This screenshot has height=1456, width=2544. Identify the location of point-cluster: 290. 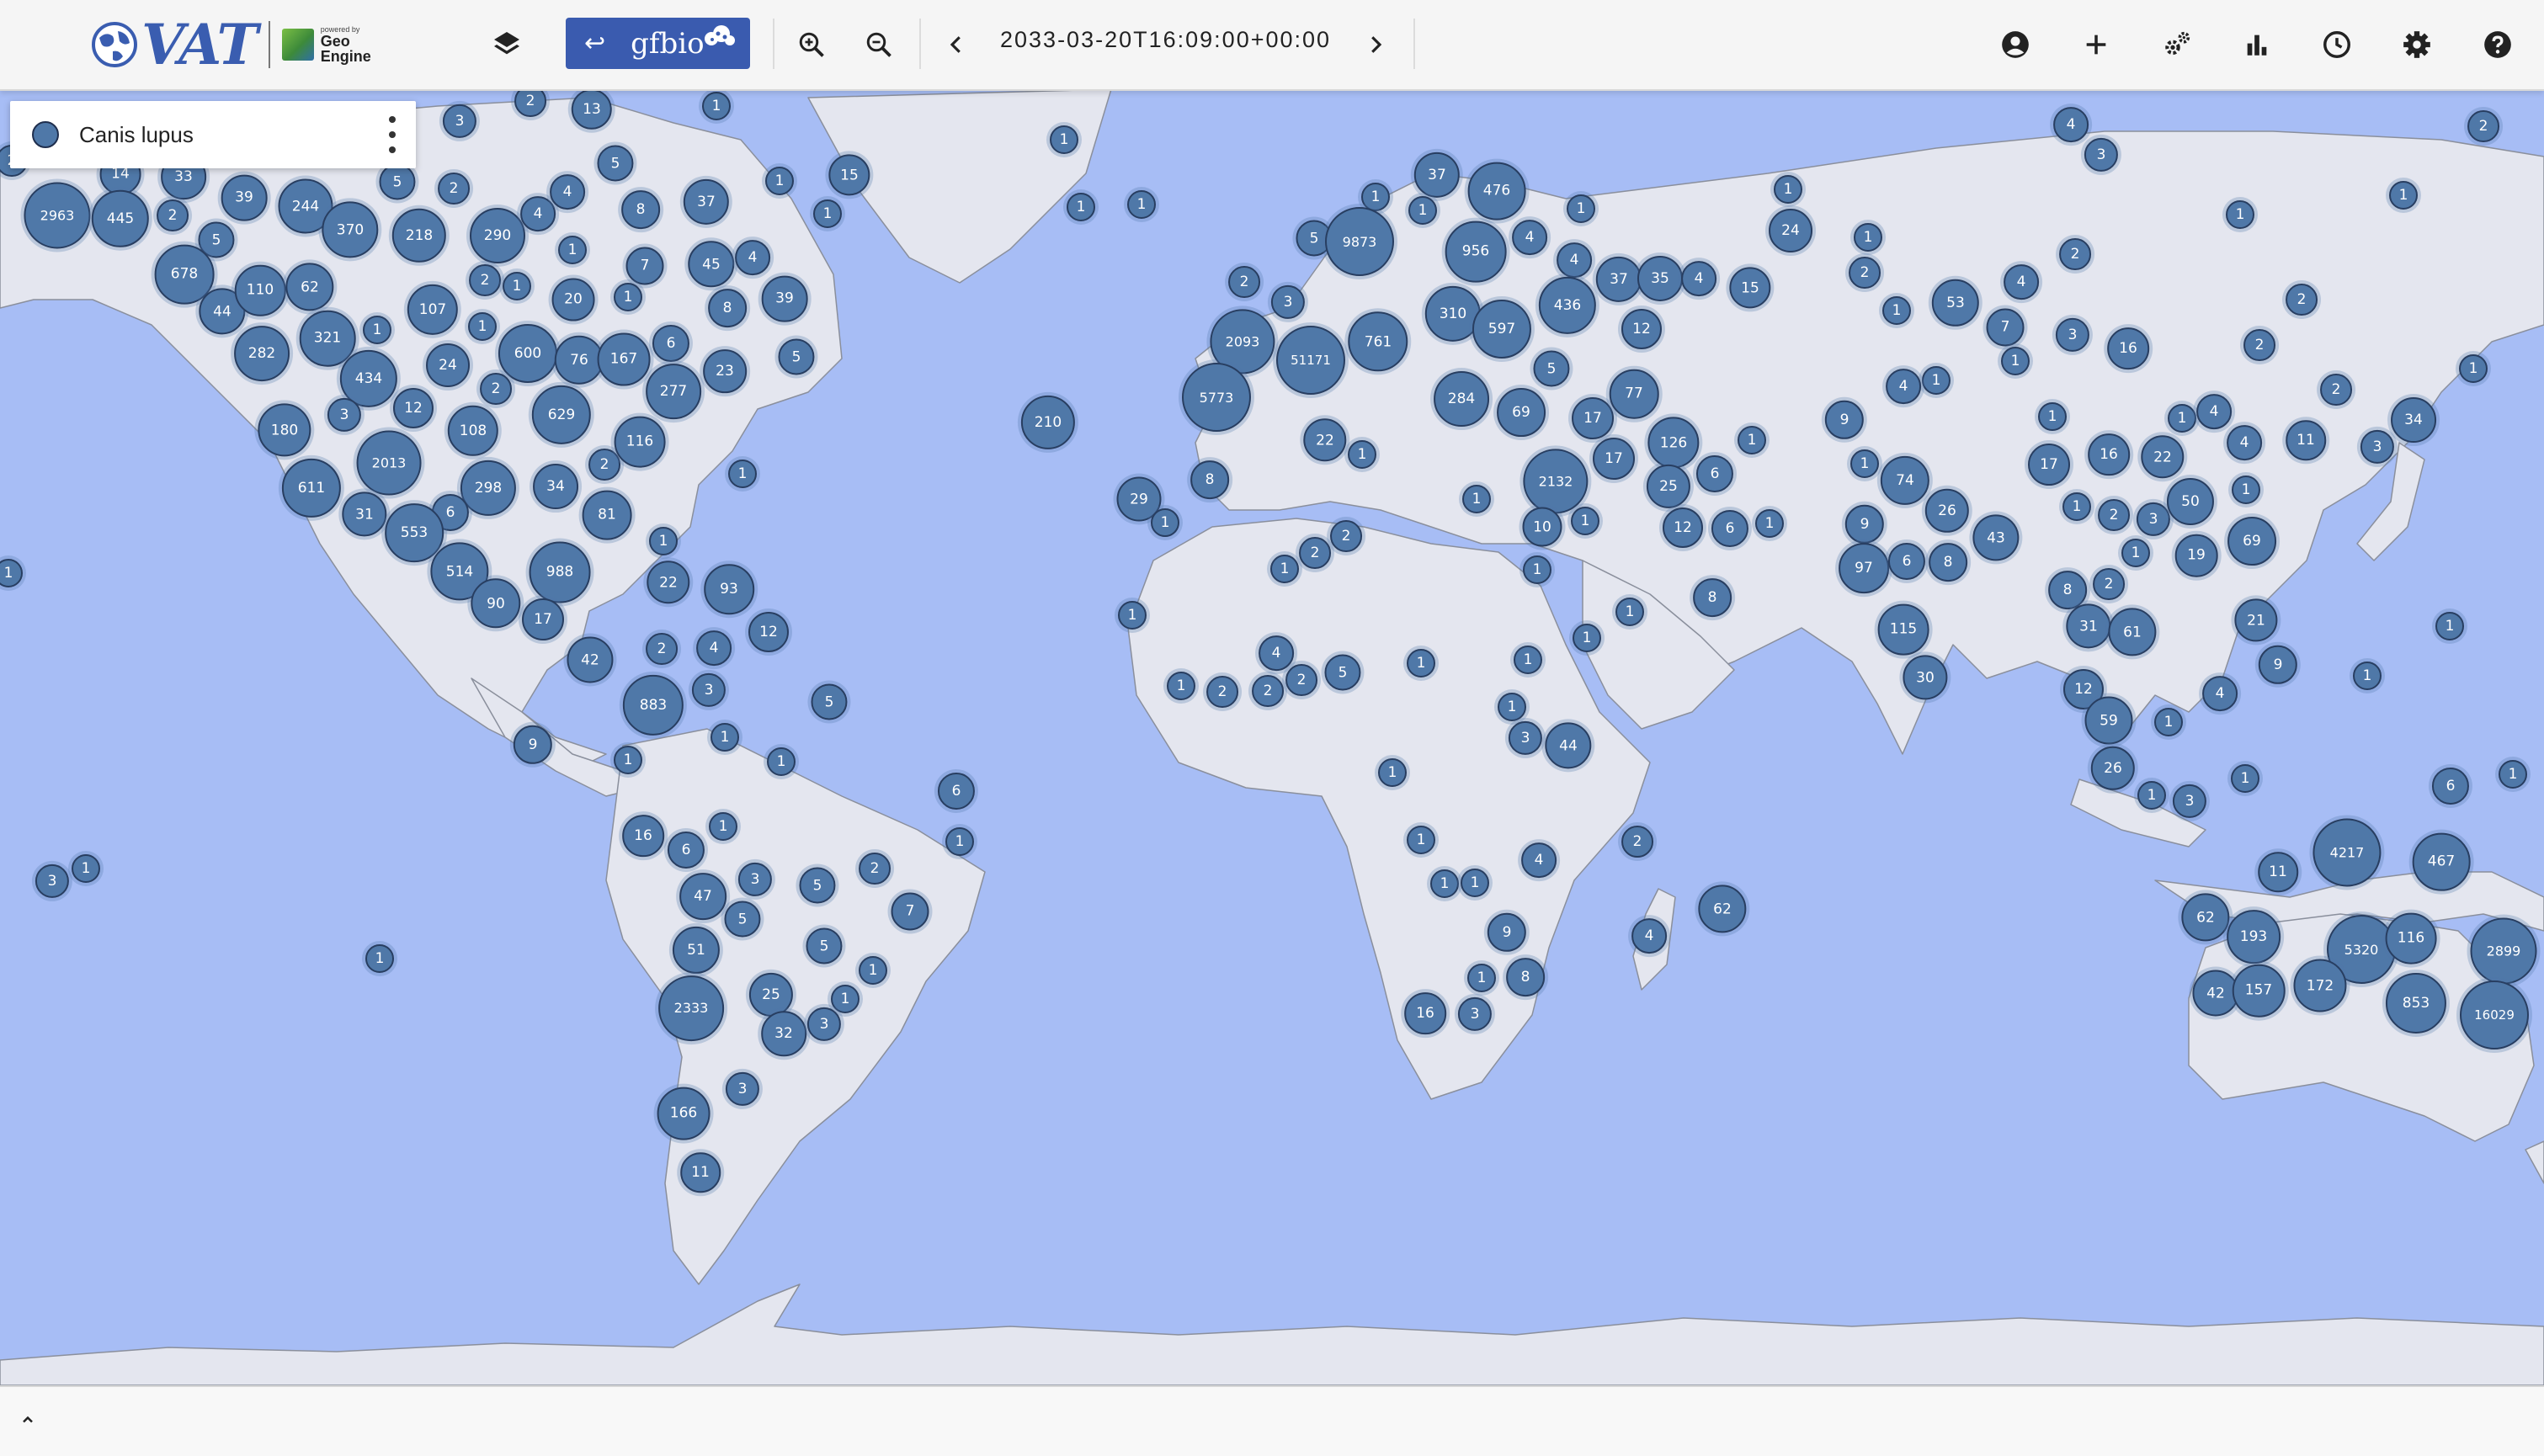
(497, 235).